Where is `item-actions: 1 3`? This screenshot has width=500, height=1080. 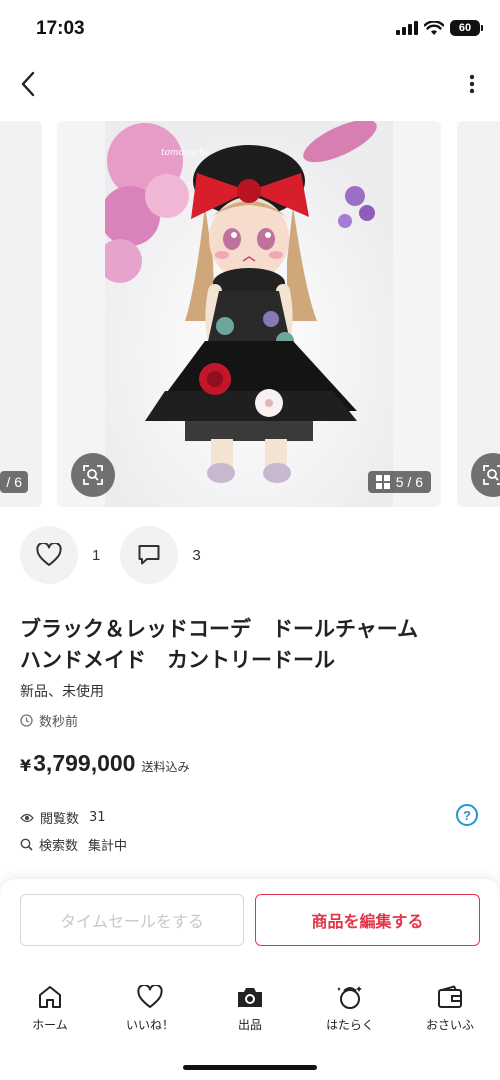
item-actions: 1 3 is located at coordinates (120, 555).